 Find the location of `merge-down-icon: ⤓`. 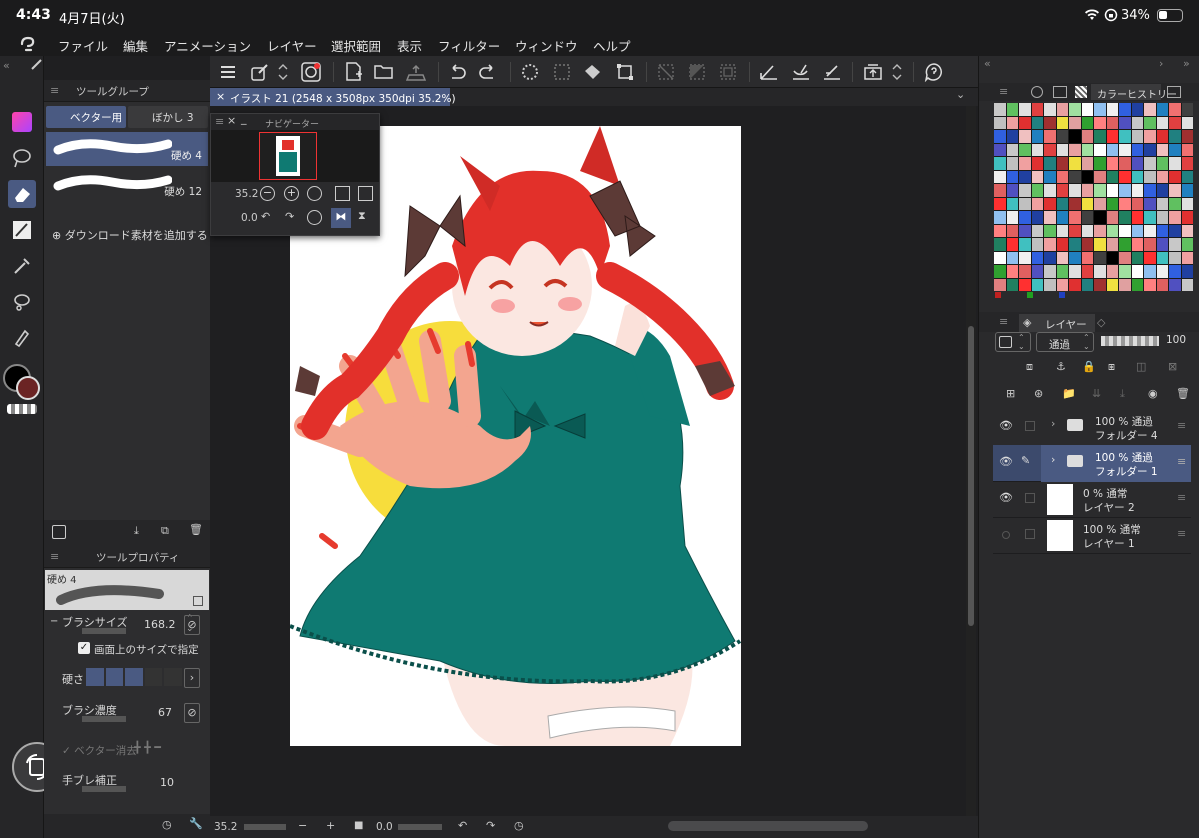

merge-down-icon: ⤓ is located at coordinates (1122, 394).